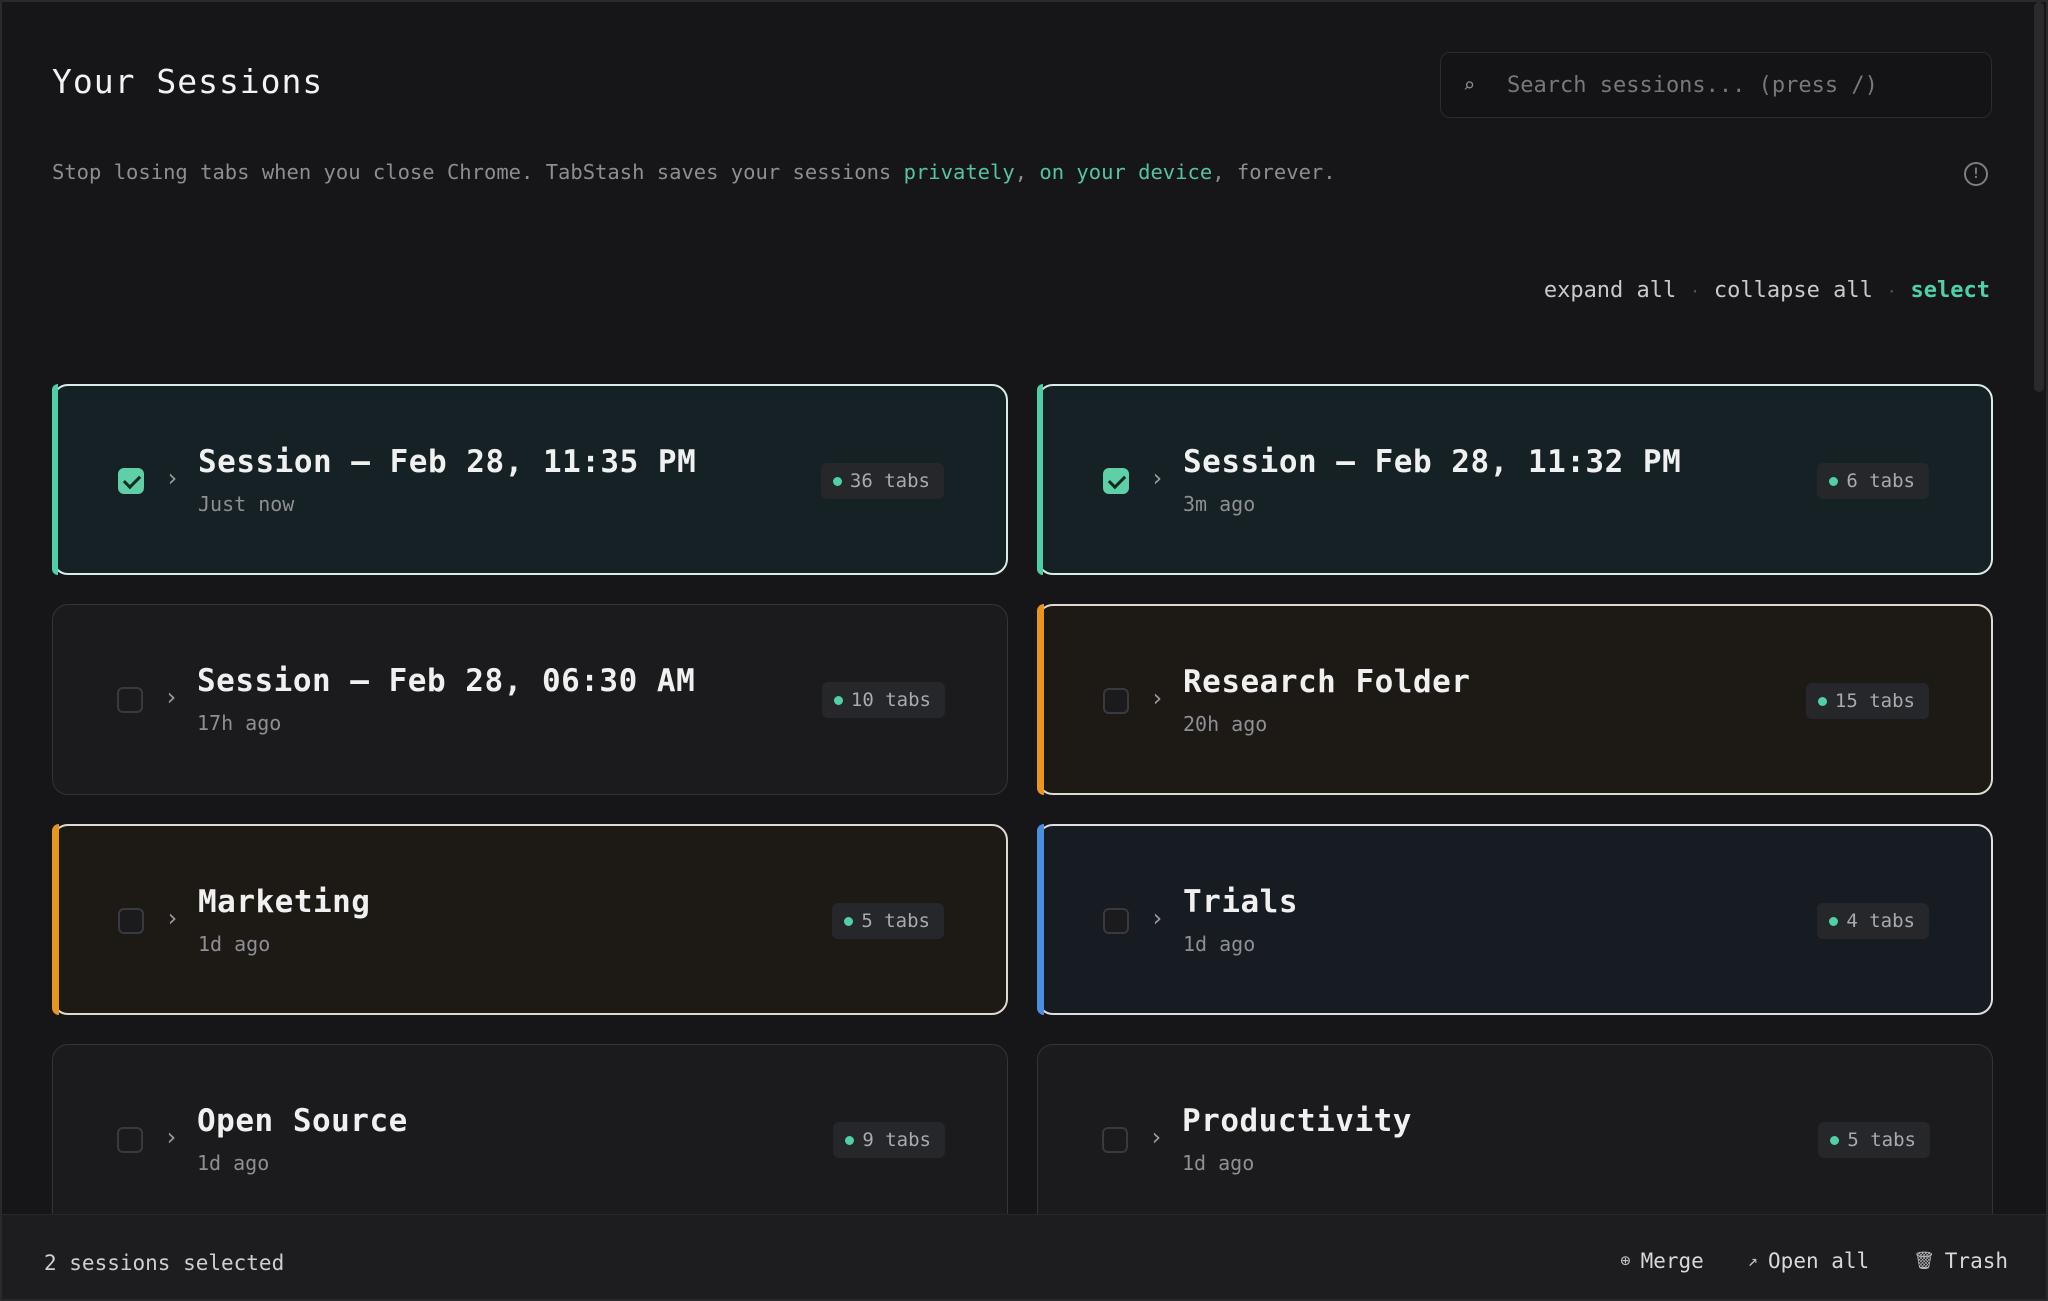  What do you see at coordinates (1515, 699) in the screenshot?
I see `session-card: › Research Folder 20h ago 15 tabs` at bounding box center [1515, 699].